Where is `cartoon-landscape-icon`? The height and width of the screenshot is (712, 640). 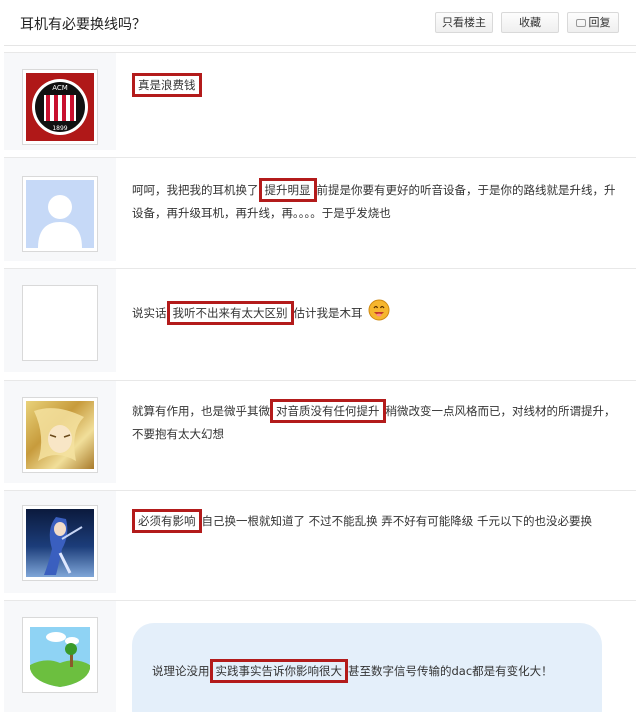 cartoon-landscape-icon is located at coordinates (60, 657).